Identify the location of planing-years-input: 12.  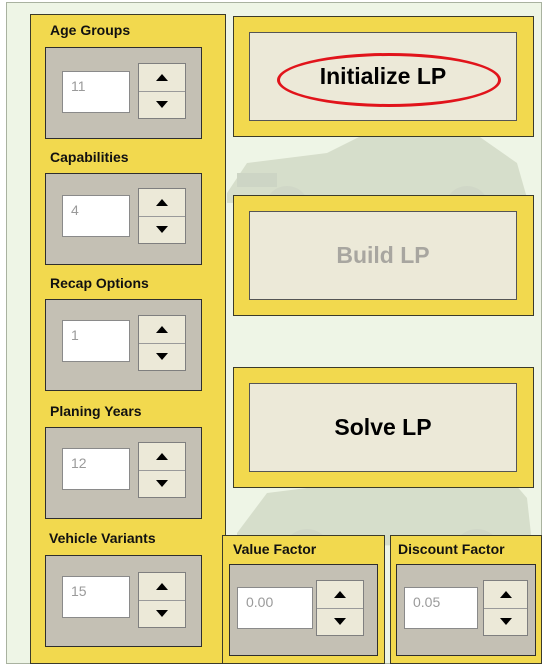
(96, 469).